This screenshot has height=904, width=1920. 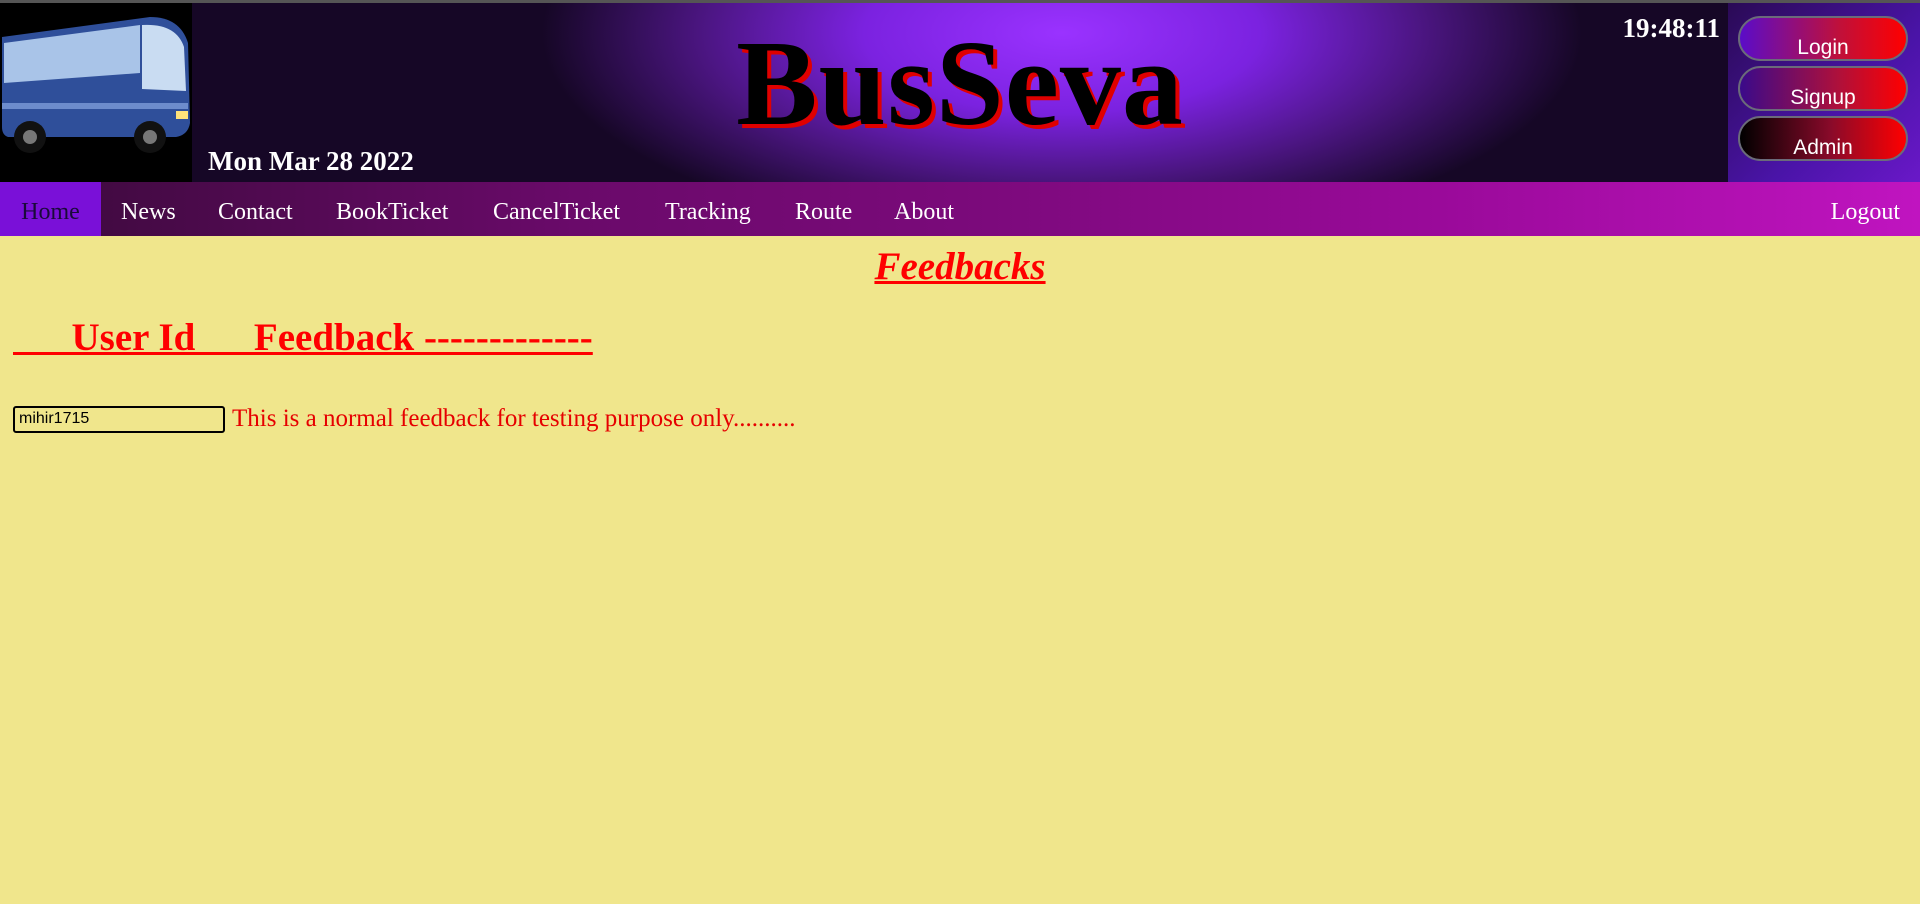 I want to click on auth-panel: Login Signup Admin, so click(x=1824, y=92).